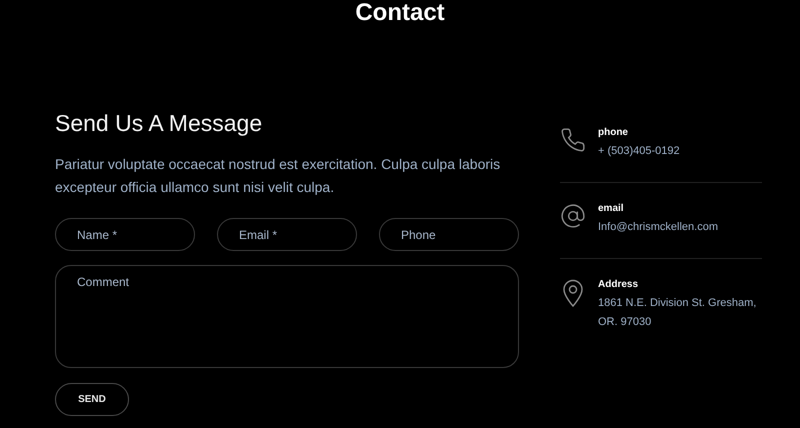 Image resolution: width=800 pixels, height=428 pixels. I want to click on at-sign-icon, so click(573, 216).